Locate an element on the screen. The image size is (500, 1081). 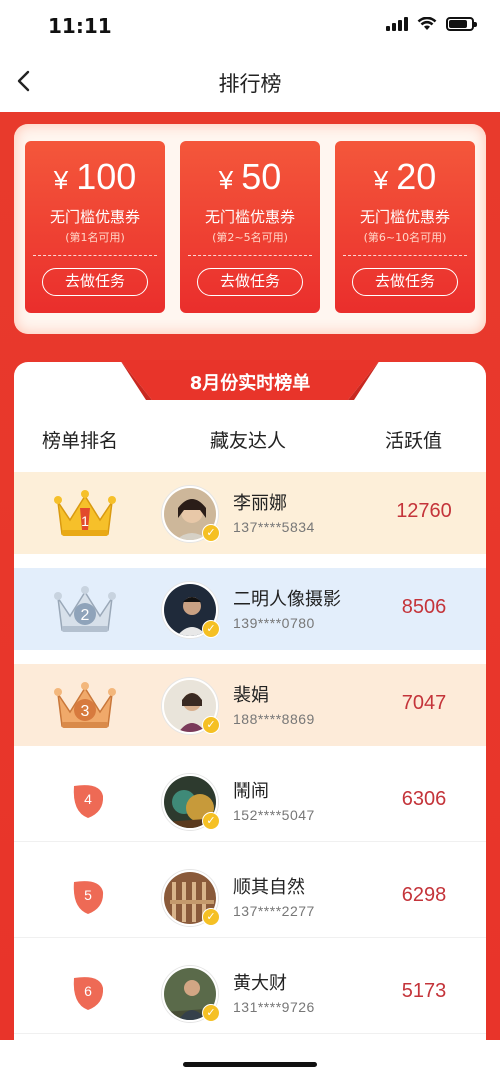
ranking-row: 2 ✓ 二明人像摄影 139****0780 8506 is located at coordinates (250, 609).